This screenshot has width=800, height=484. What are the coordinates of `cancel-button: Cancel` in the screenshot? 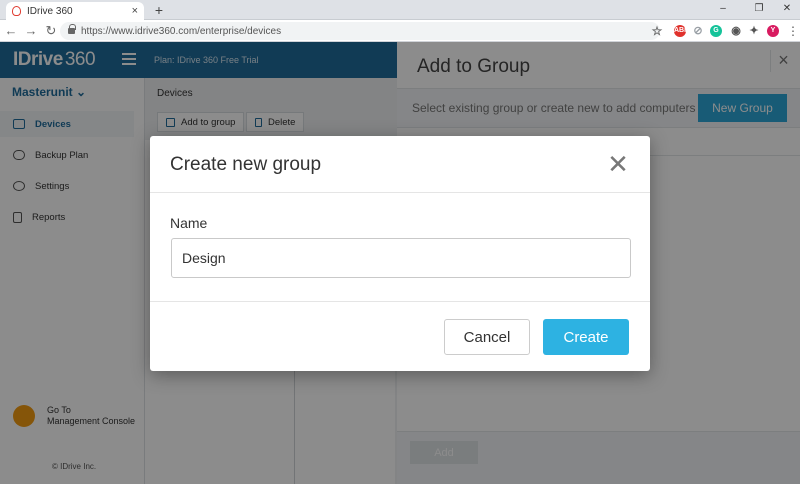 It's located at (487, 337).